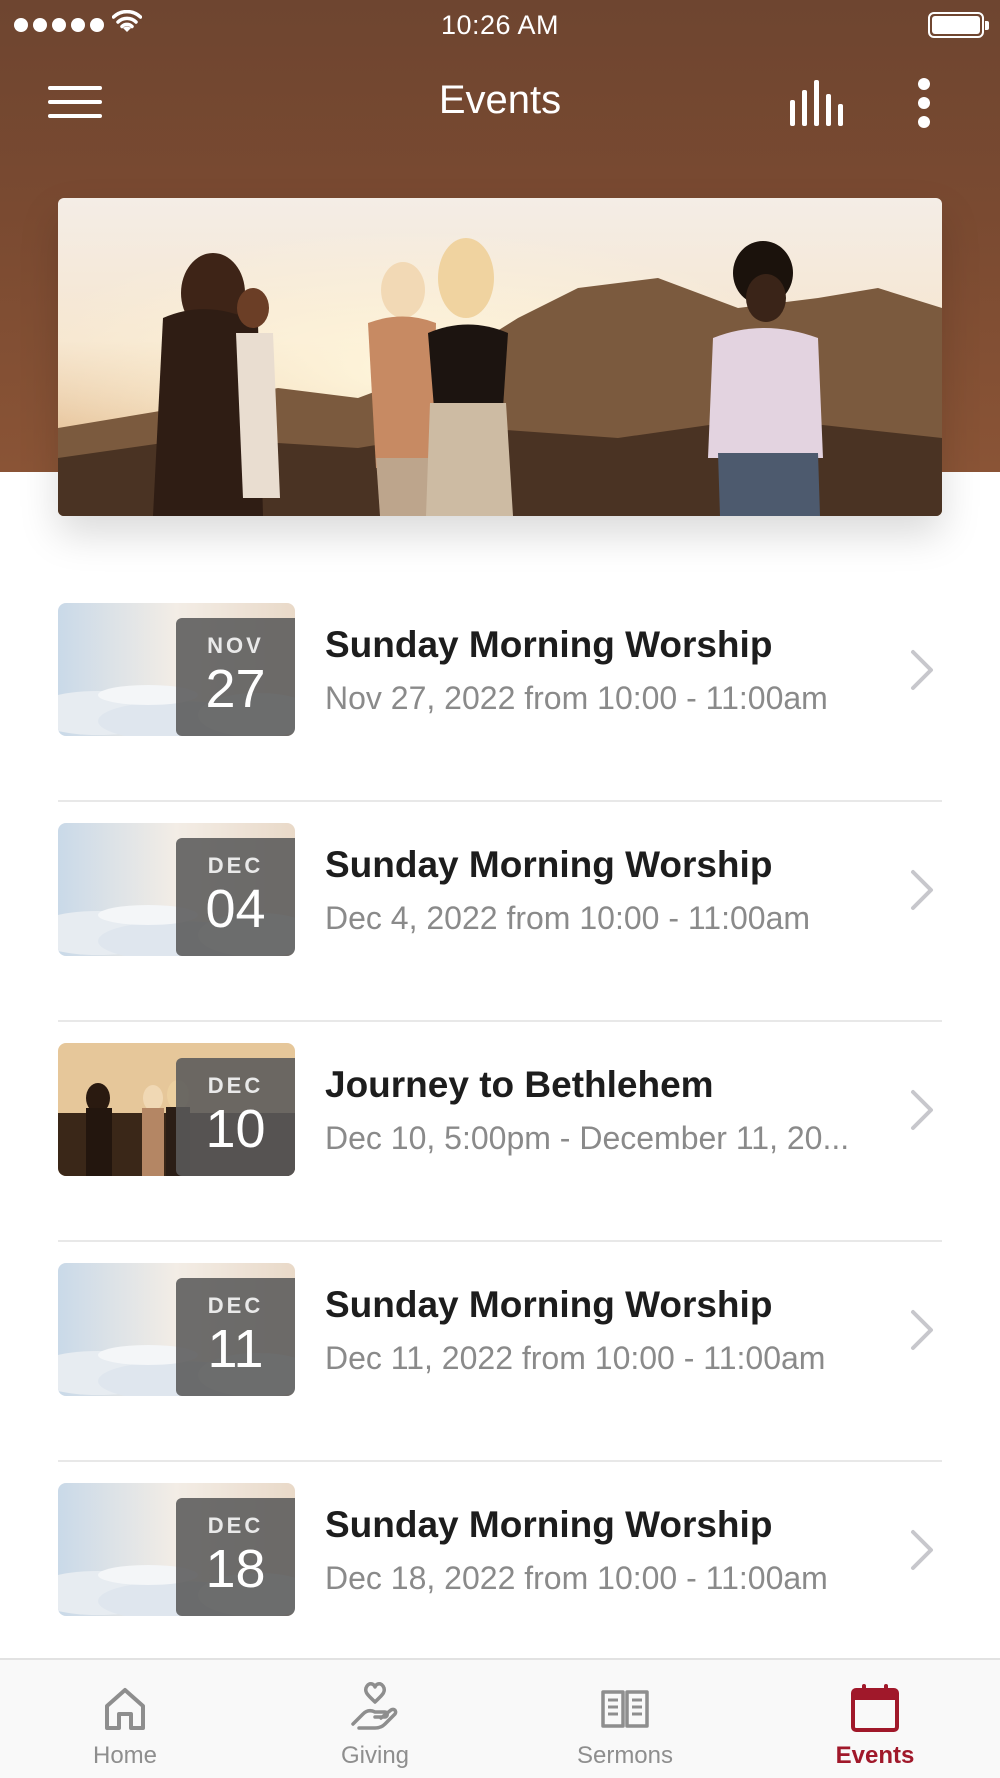 The width and height of the screenshot is (1000, 1778). I want to click on date-badge: NOV 27, so click(235, 677).